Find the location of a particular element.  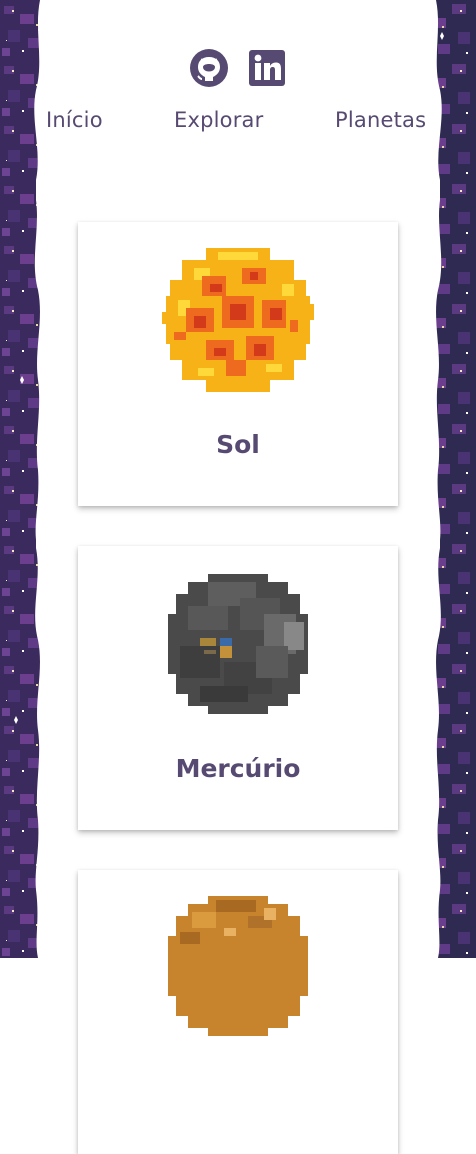

planet-name: Mercúrio is located at coordinates (238, 768).